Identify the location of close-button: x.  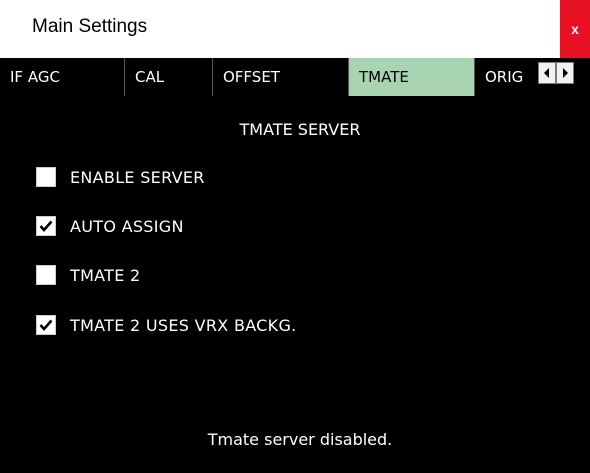
(575, 29).